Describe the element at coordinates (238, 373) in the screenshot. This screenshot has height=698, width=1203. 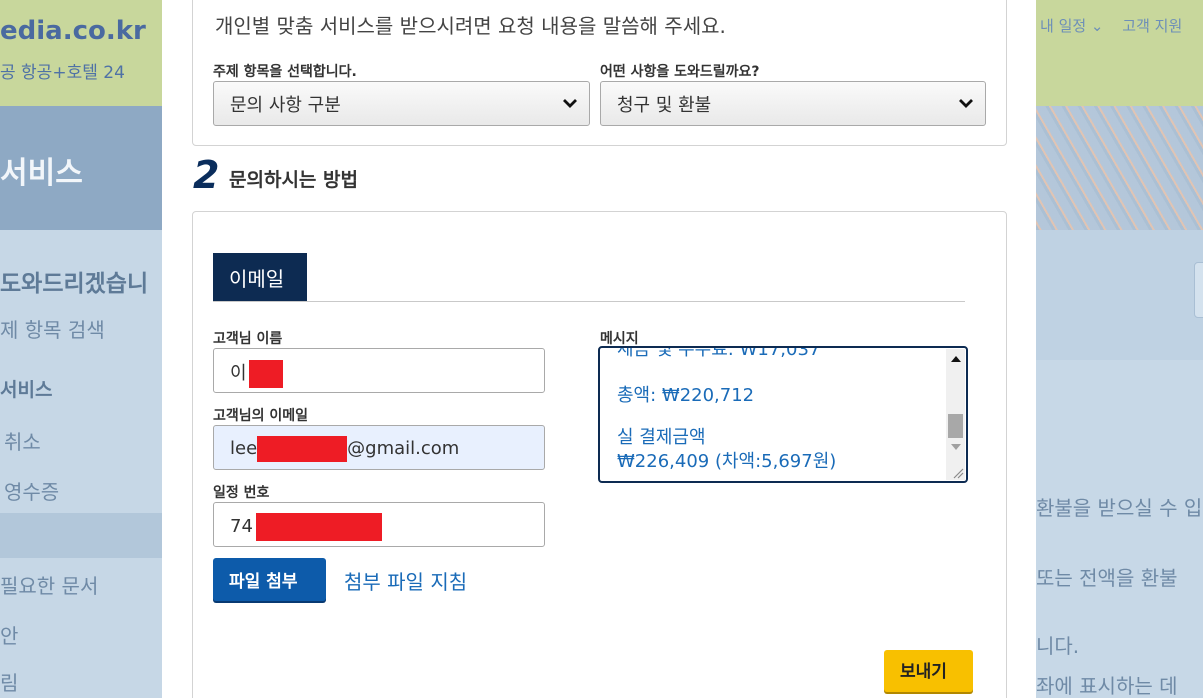
I see `name-input-value: 이` at that location.